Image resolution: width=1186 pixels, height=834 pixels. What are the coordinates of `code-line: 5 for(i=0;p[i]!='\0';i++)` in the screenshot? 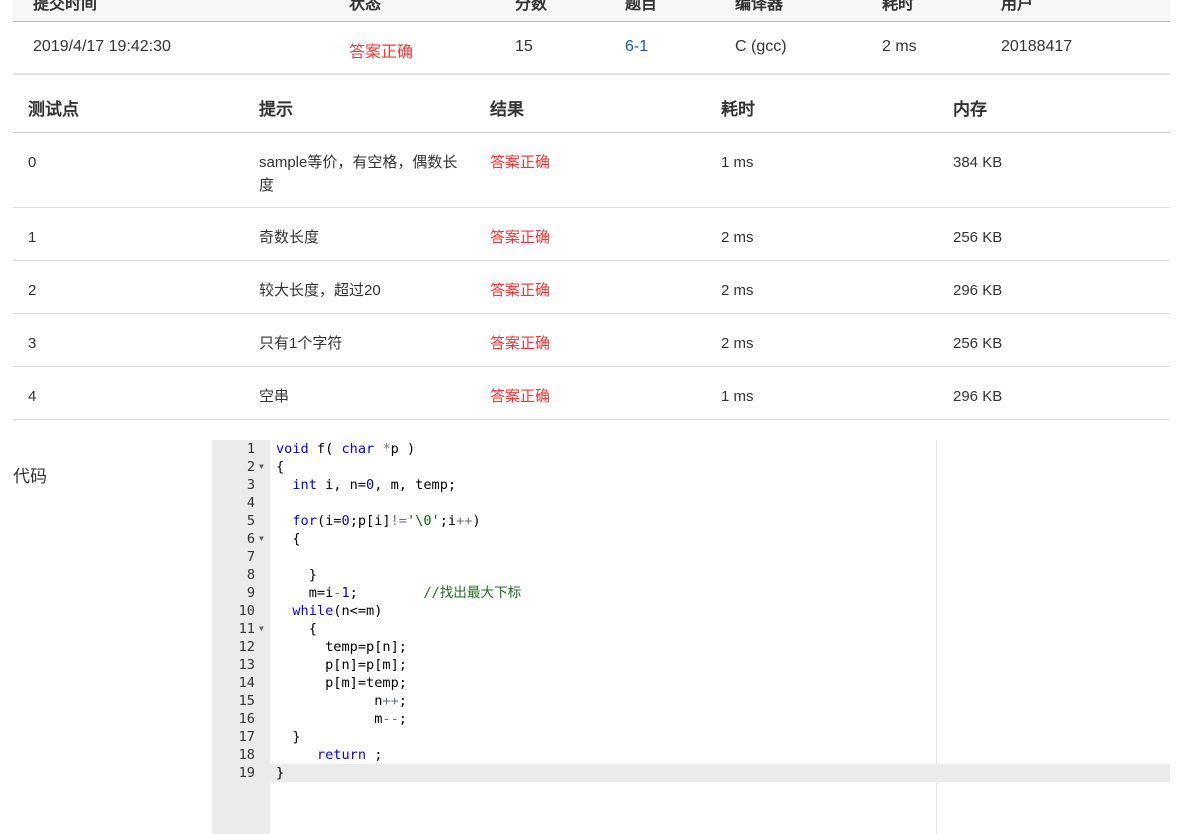 It's located at (691, 521).